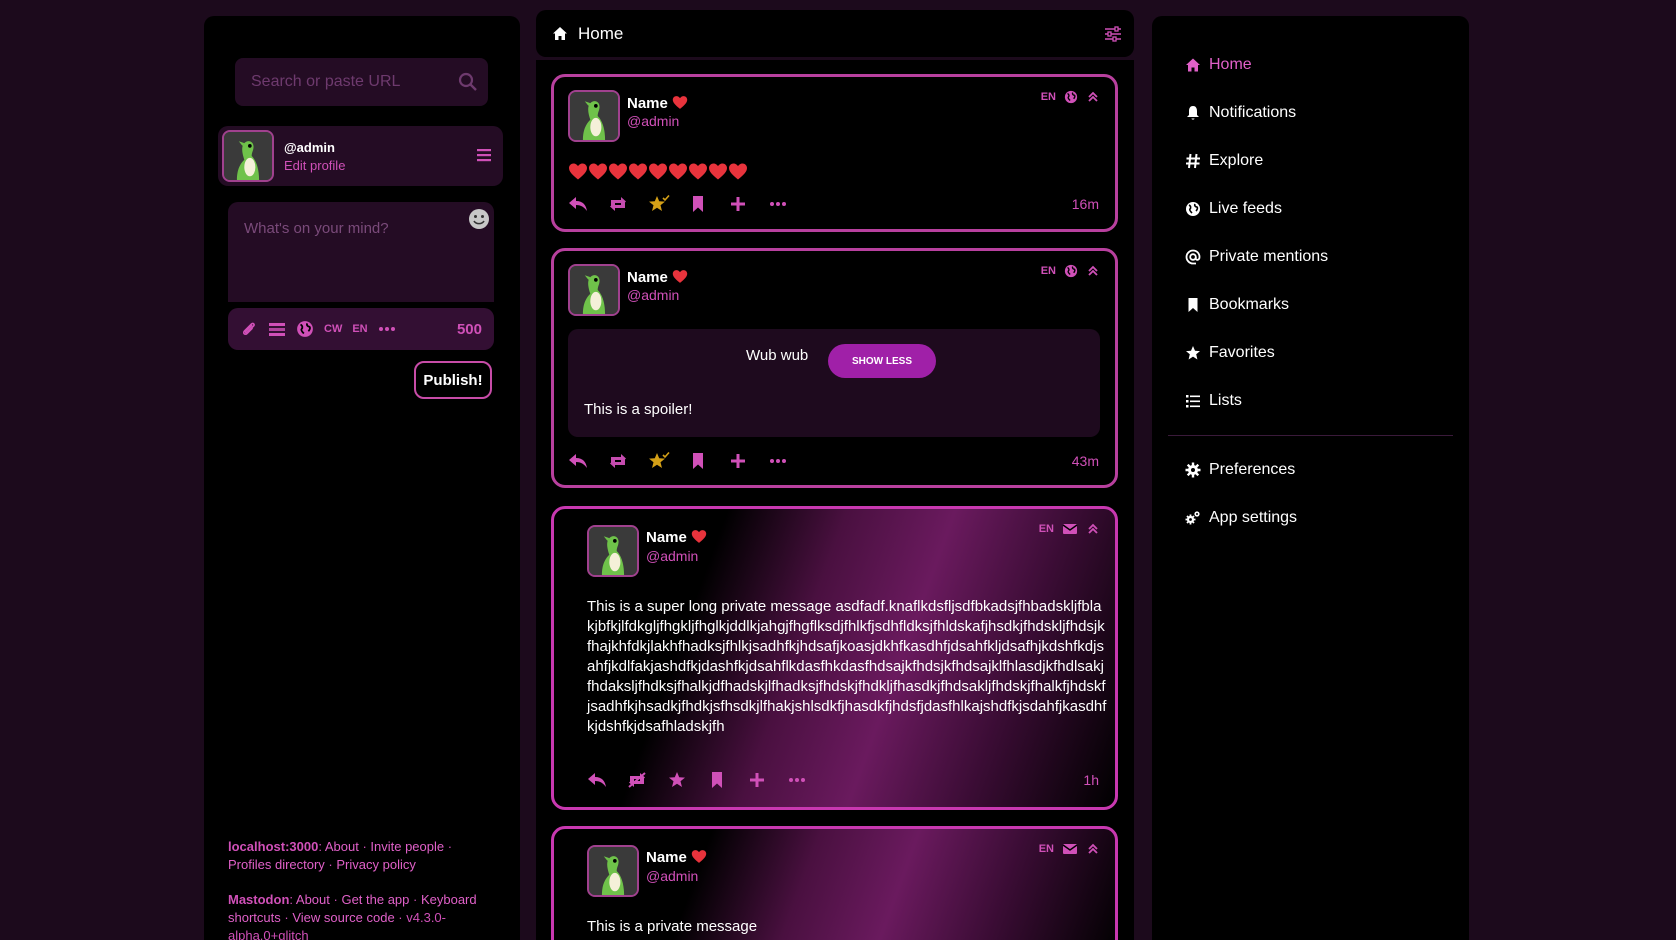  Describe the element at coordinates (1218, 65) in the screenshot. I see `nav-item-home: Home` at that location.